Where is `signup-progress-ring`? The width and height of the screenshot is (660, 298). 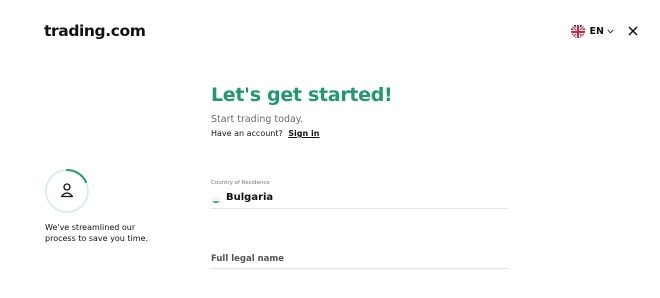
signup-progress-ring is located at coordinates (67, 191).